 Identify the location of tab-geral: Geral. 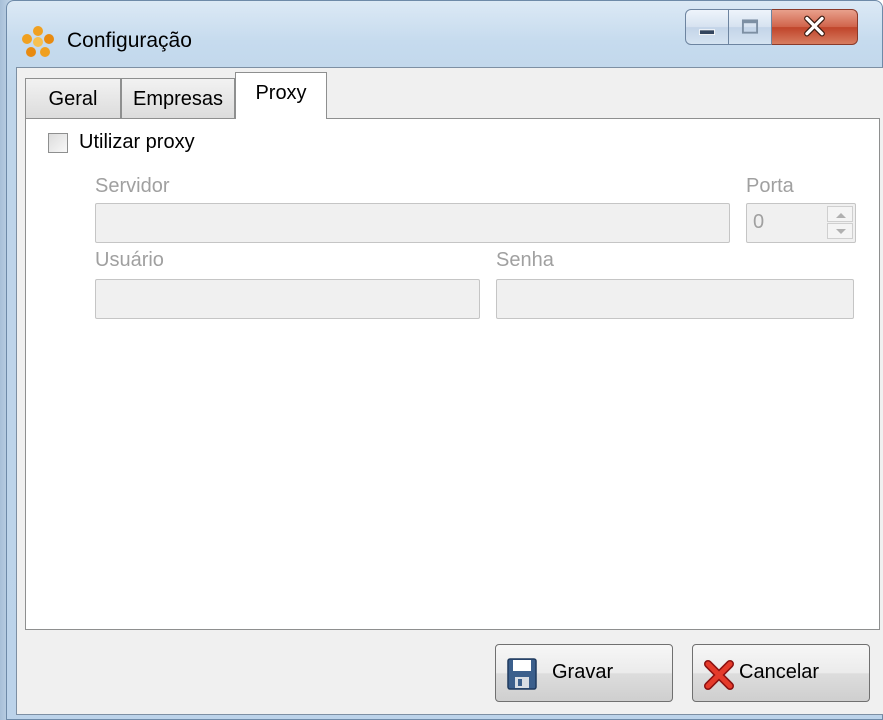
(73, 98).